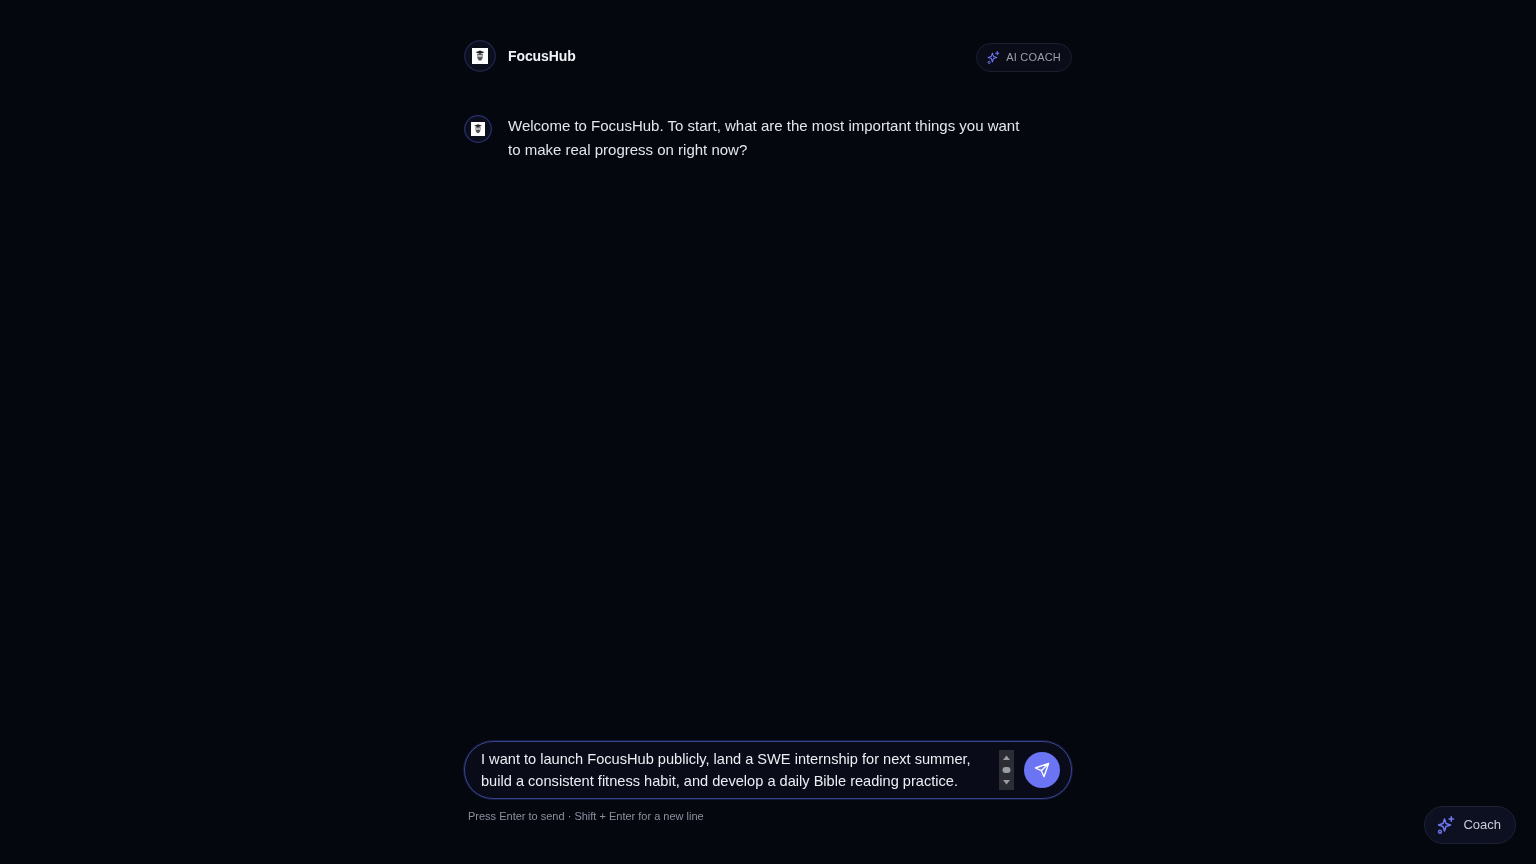  I want to click on scrollbar, so click(1006, 769).